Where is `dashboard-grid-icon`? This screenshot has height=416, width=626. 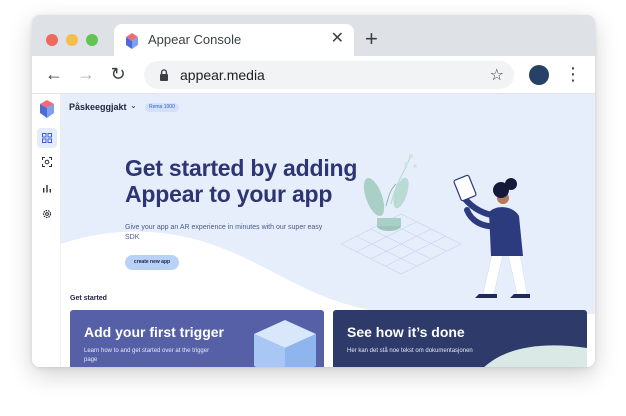
dashboard-grid-icon is located at coordinates (47, 138).